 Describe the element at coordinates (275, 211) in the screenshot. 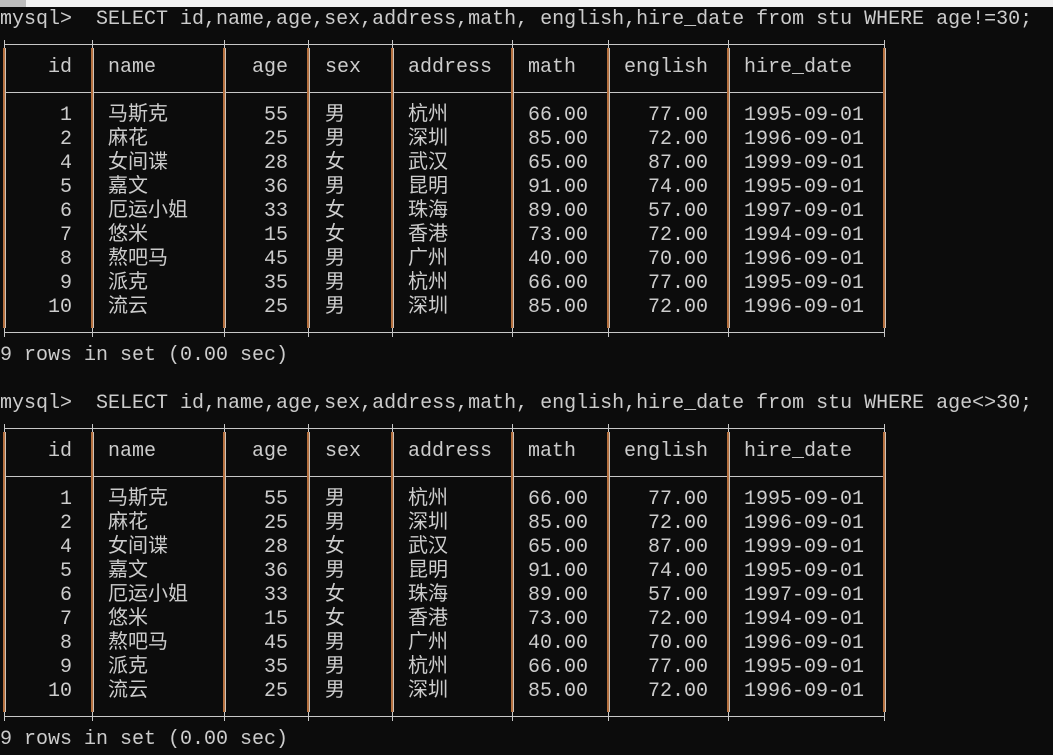

I see `table-cell-age: 33` at that location.